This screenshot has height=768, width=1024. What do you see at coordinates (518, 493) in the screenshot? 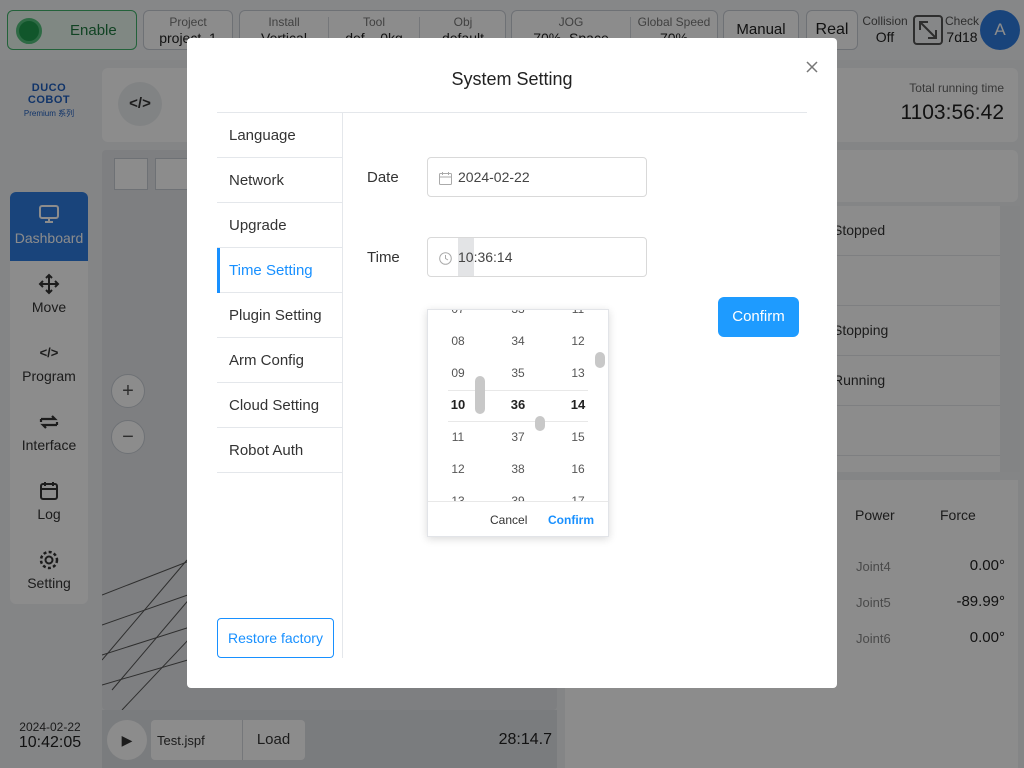
I see `minute-option: 39` at bounding box center [518, 493].